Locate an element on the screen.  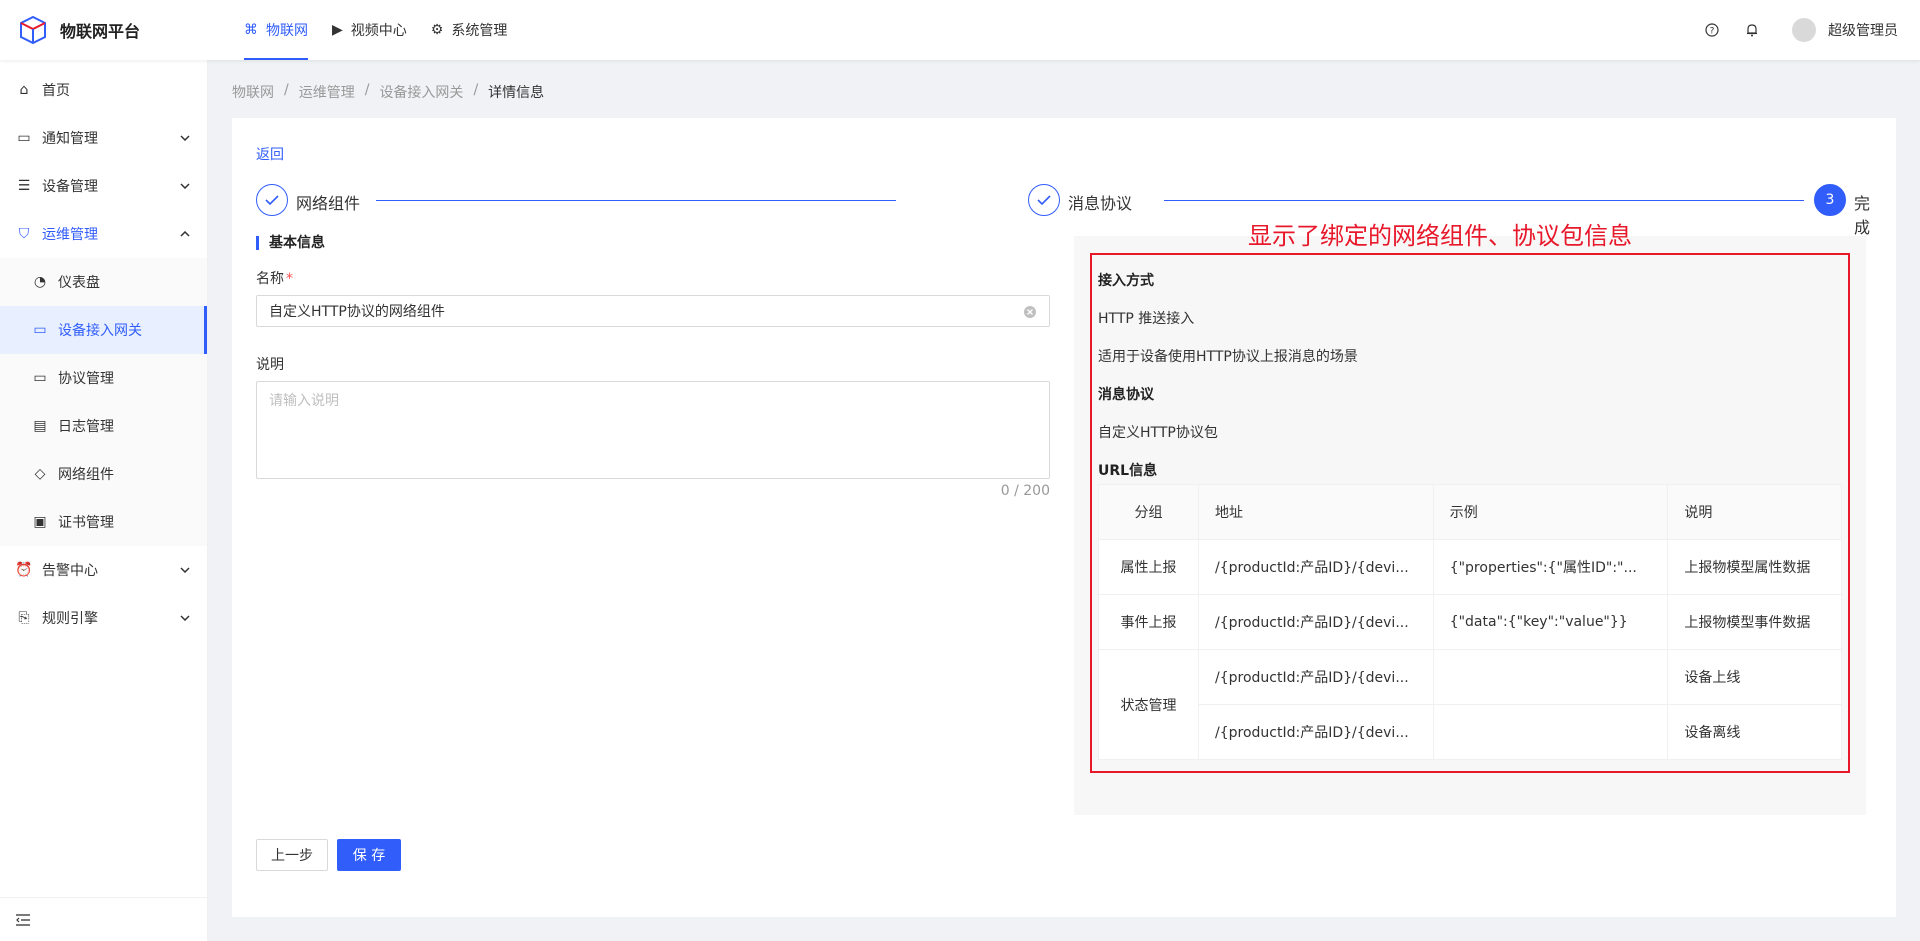
protocol-icon: ▭ is located at coordinates (40, 378).